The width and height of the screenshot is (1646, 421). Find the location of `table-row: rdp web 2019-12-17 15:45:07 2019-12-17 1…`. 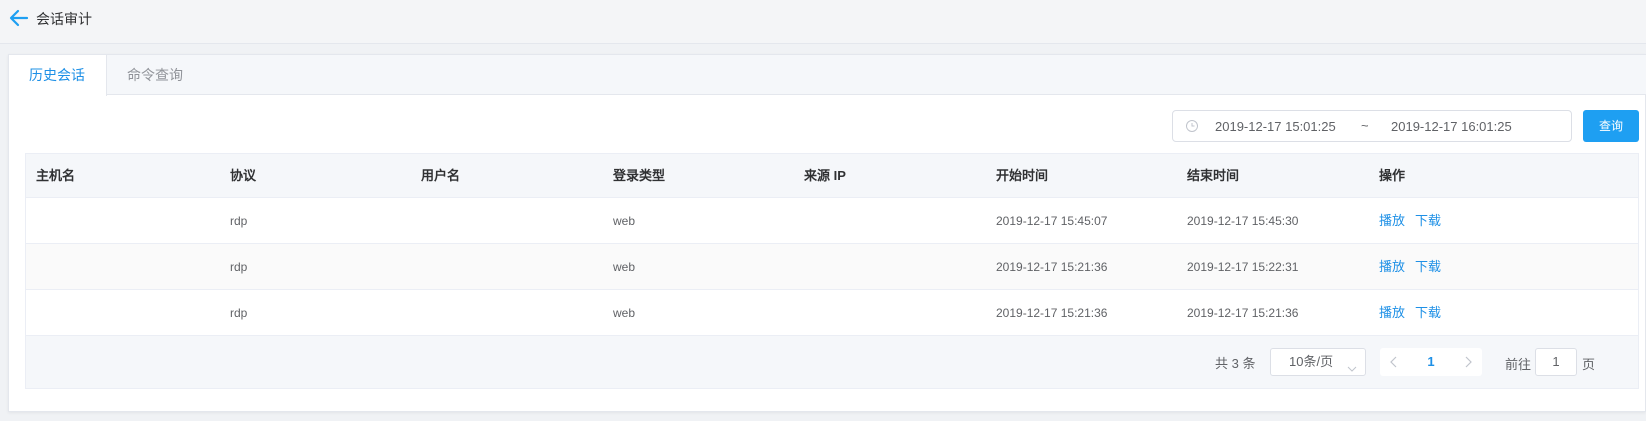

table-row: rdp web 2019-12-17 15:45:07 2019-12-17 1… is located at coordinates (832, 221).